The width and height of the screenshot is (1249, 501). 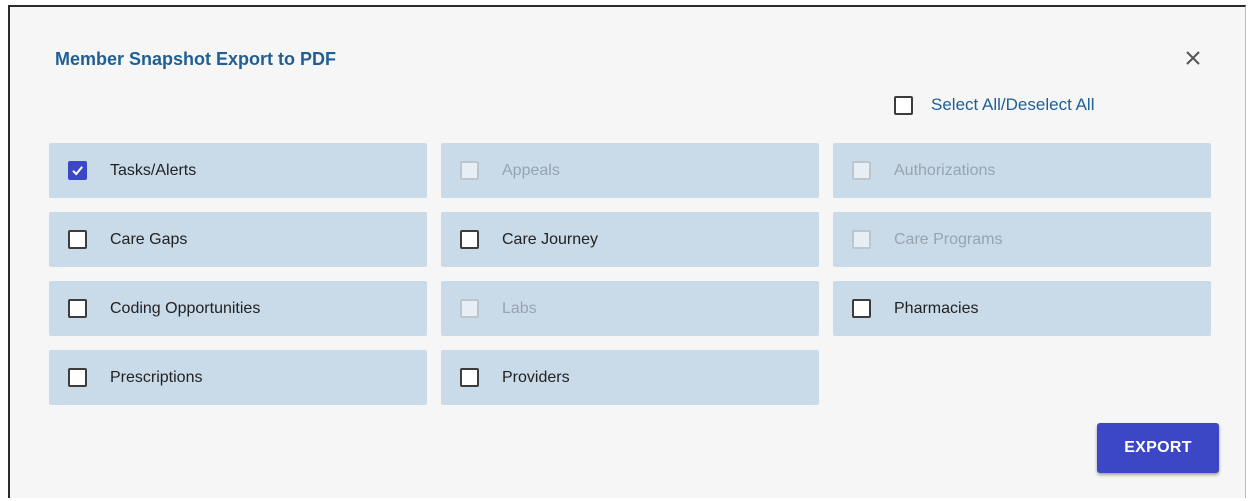 What do you see at coordinates (536, 378) in the screenshot?
I see `option-label: Providers` at bounding box center [536, 378].